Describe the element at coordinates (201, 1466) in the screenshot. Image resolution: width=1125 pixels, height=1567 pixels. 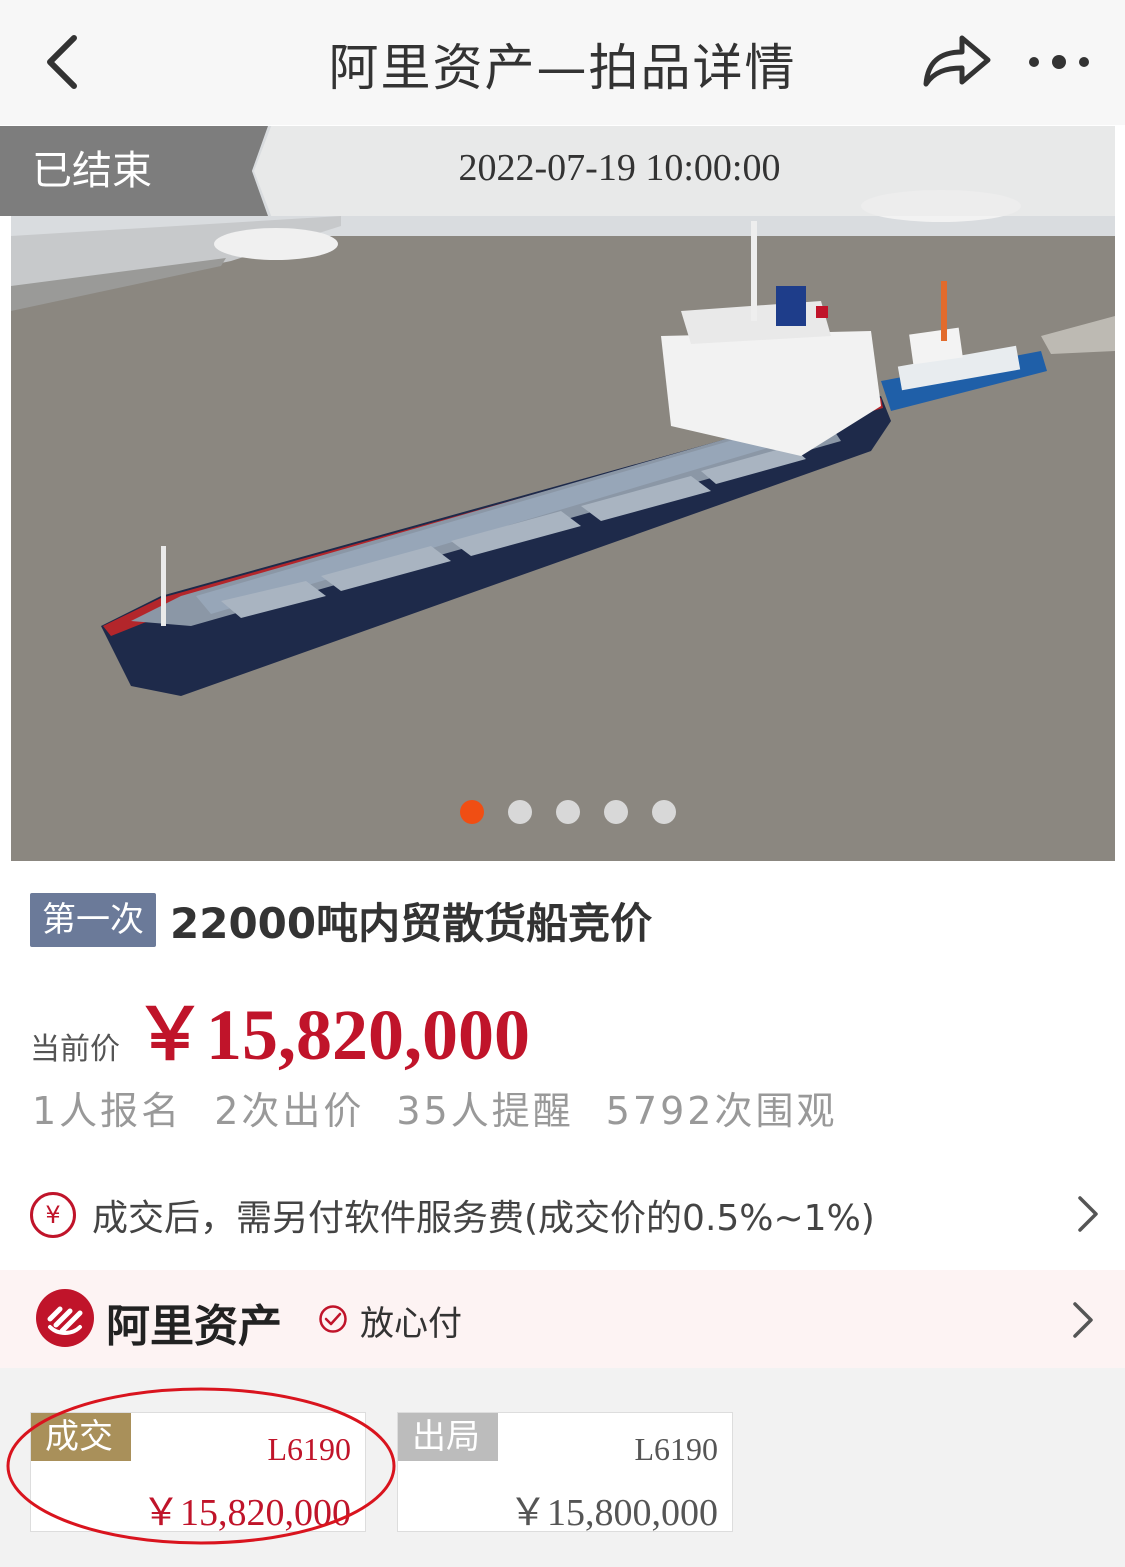
I see `highlight-ellipse` at that location.